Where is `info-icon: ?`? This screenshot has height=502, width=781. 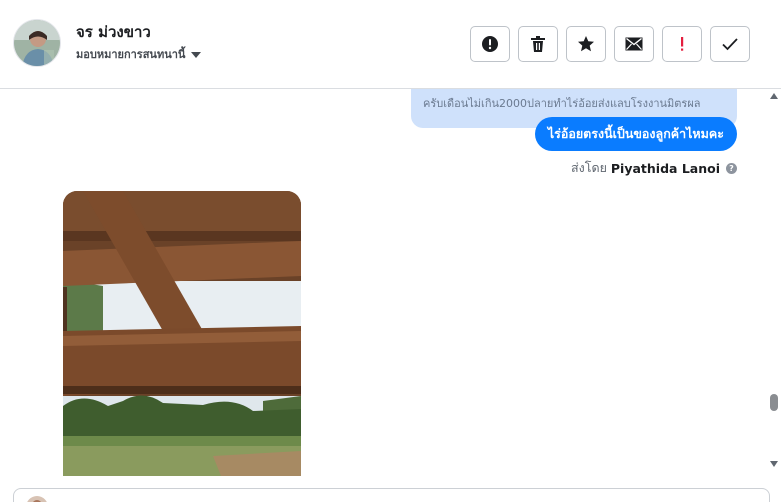
info-icon: ? is located at coordinates (731, 168).